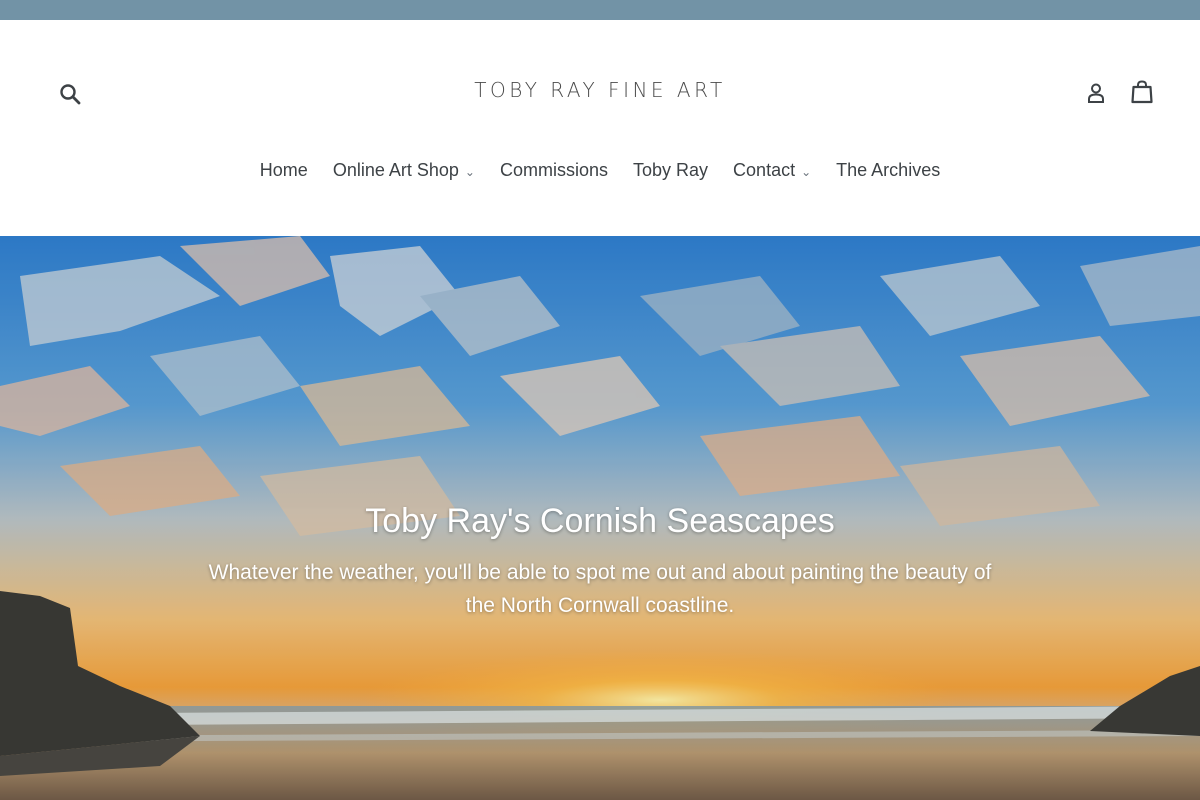 The width and height of the screenshot is (1200, 800). I want to click on cart-button, so click(1142, 92).